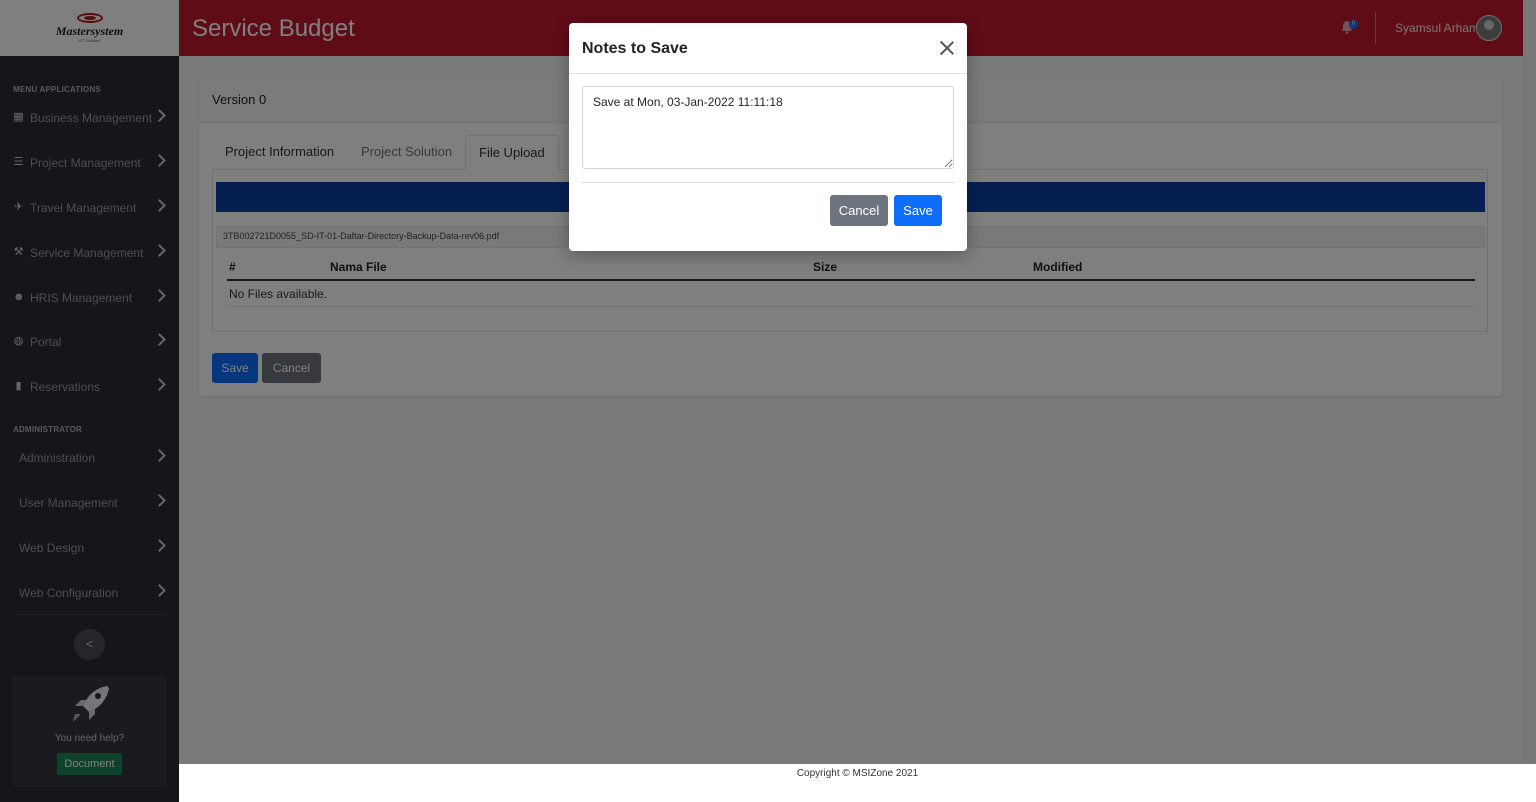  Describe the element at coordinates (89, 783) in the screenshot. I see `modal-backdrop-sidebar-bottom` at that location.